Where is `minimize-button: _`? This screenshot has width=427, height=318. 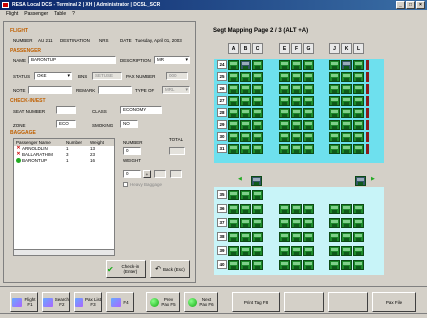 minimize-button: _ is located at coordinates (400, 5).